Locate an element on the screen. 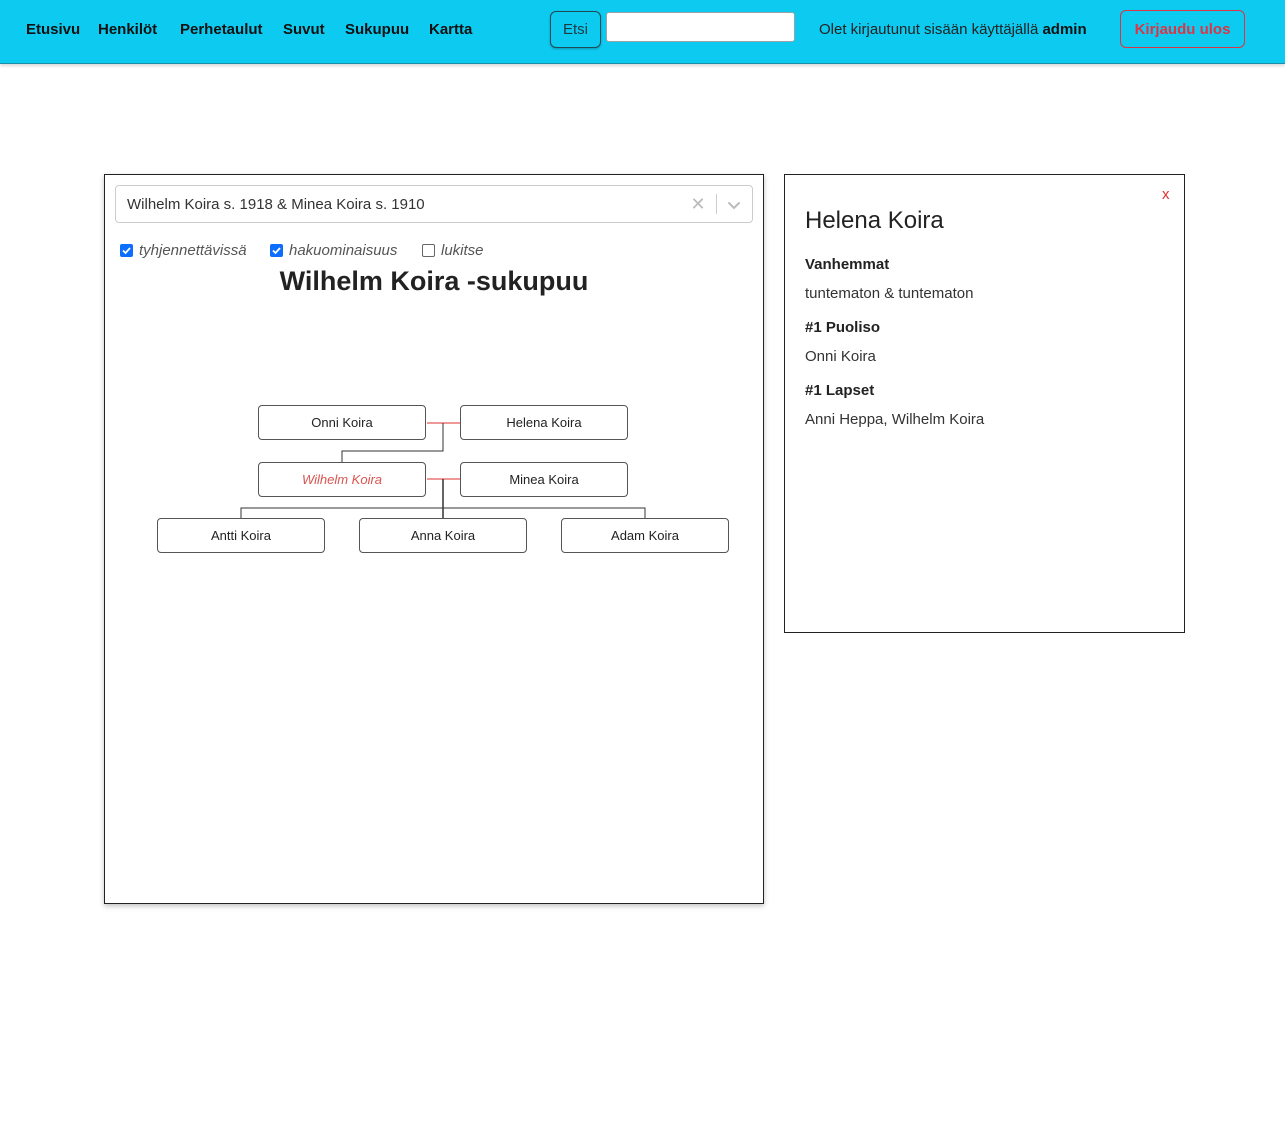 The image size is (1285, 1130). person-name: Helena Koira is located at coordinates (874, 220).